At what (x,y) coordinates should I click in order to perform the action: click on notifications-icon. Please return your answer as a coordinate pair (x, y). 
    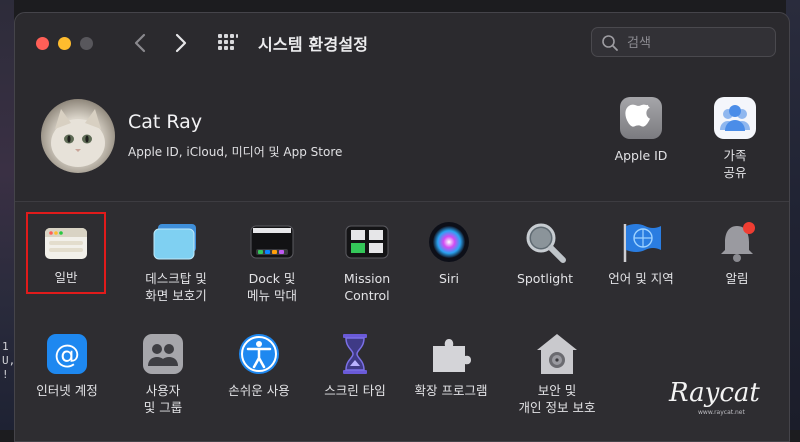
    Looking at the image, I should click on (737, 242).